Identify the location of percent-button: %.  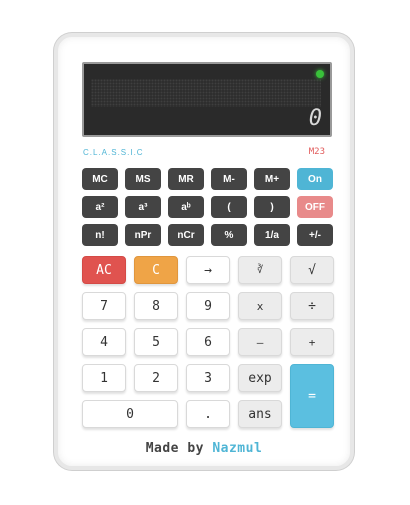
(229, 235).